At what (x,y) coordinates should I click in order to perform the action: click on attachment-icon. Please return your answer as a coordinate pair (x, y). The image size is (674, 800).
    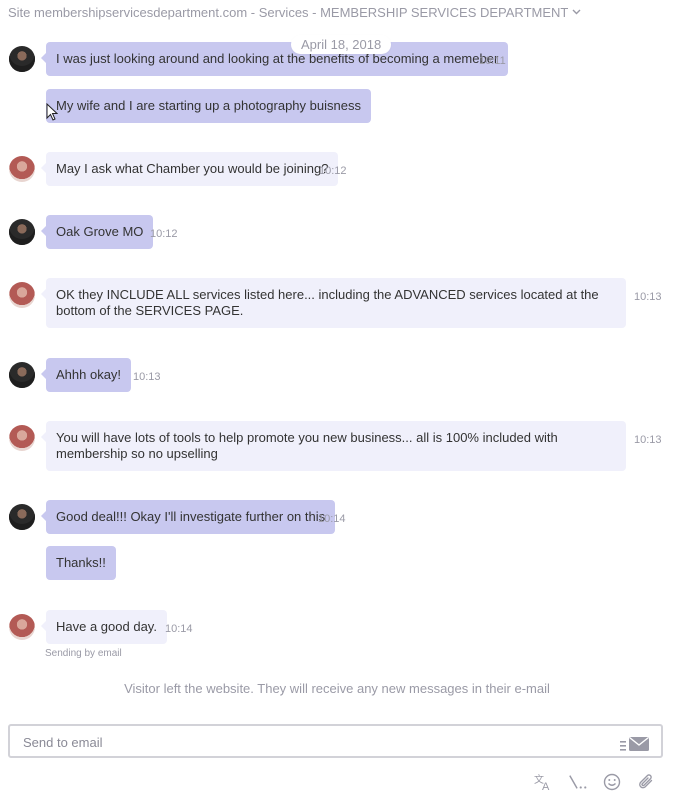
    Looking at the image, I should click on (646, 782).